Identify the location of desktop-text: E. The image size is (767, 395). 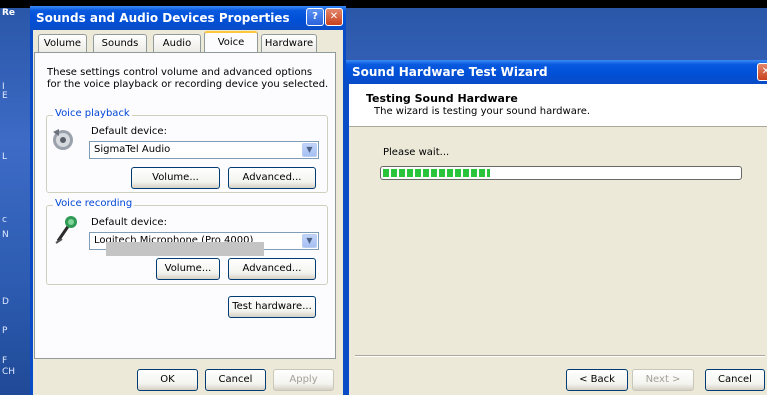
(5, 96).